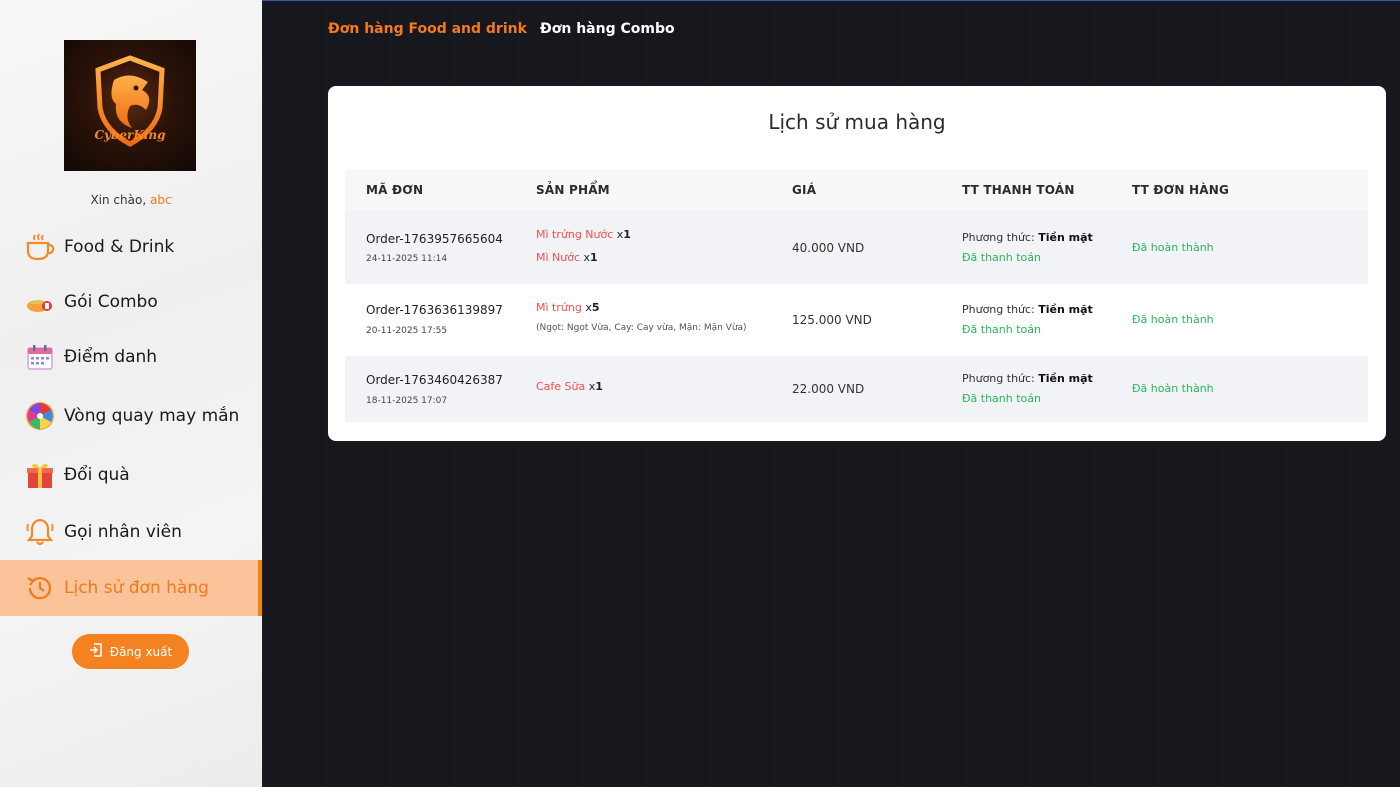 The image size is (1400, 787). What do you see at coordinates (1018, 190) in the screenshot?
I see `column-header-payment-status: TT THANH TOÁN` at bounding box center [1018, 190].